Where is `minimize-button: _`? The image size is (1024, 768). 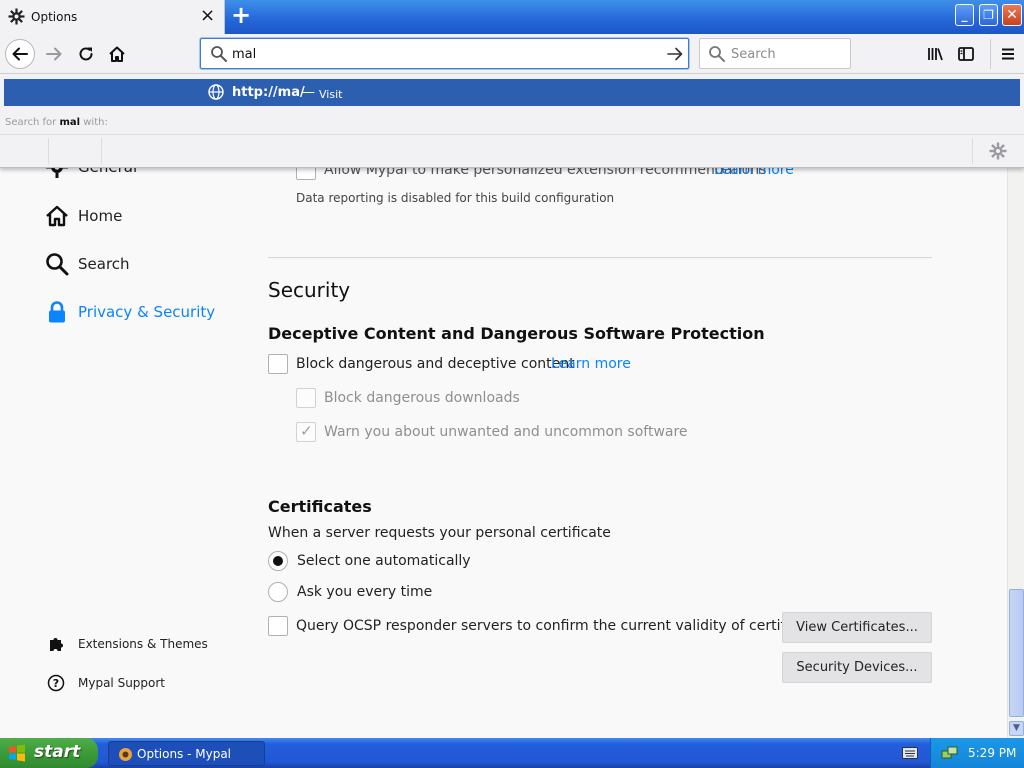
minimize-button: _ is located at coordinates (964, 15).